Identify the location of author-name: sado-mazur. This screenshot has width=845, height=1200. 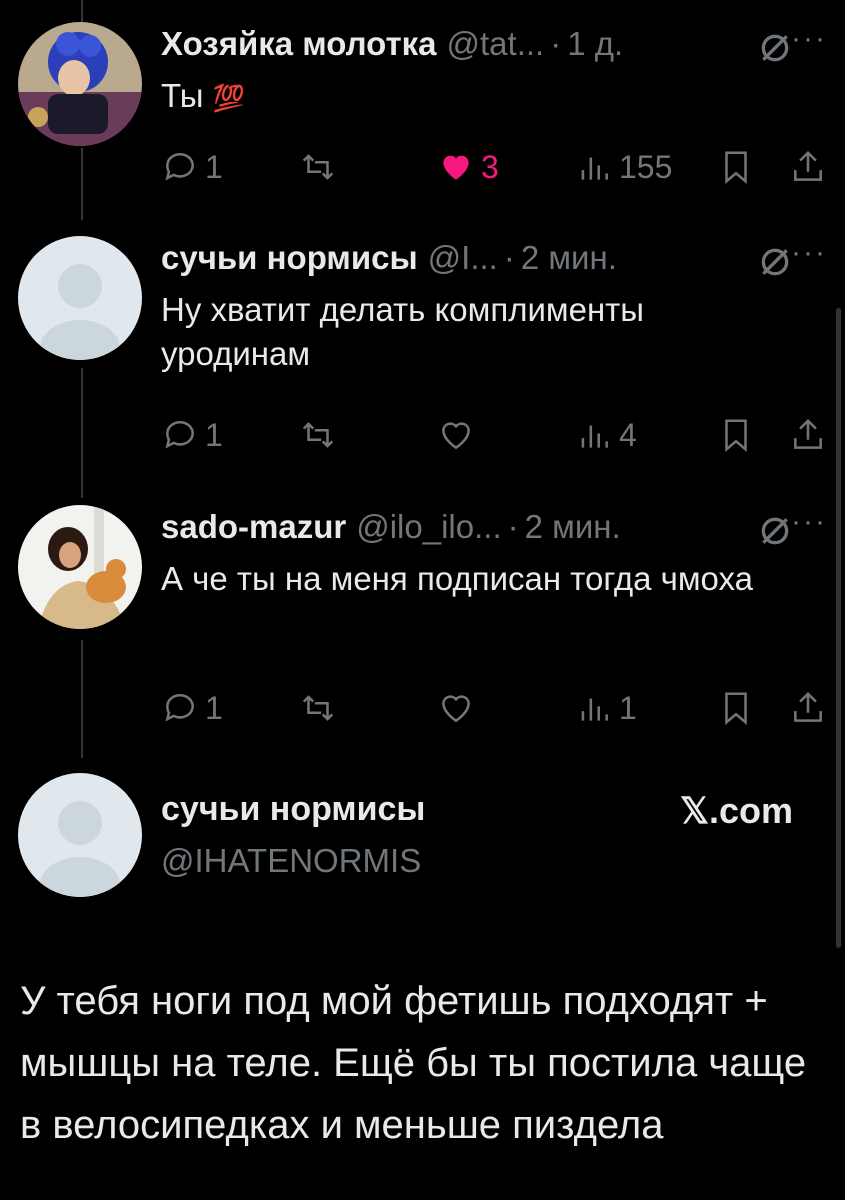
(253, 527).